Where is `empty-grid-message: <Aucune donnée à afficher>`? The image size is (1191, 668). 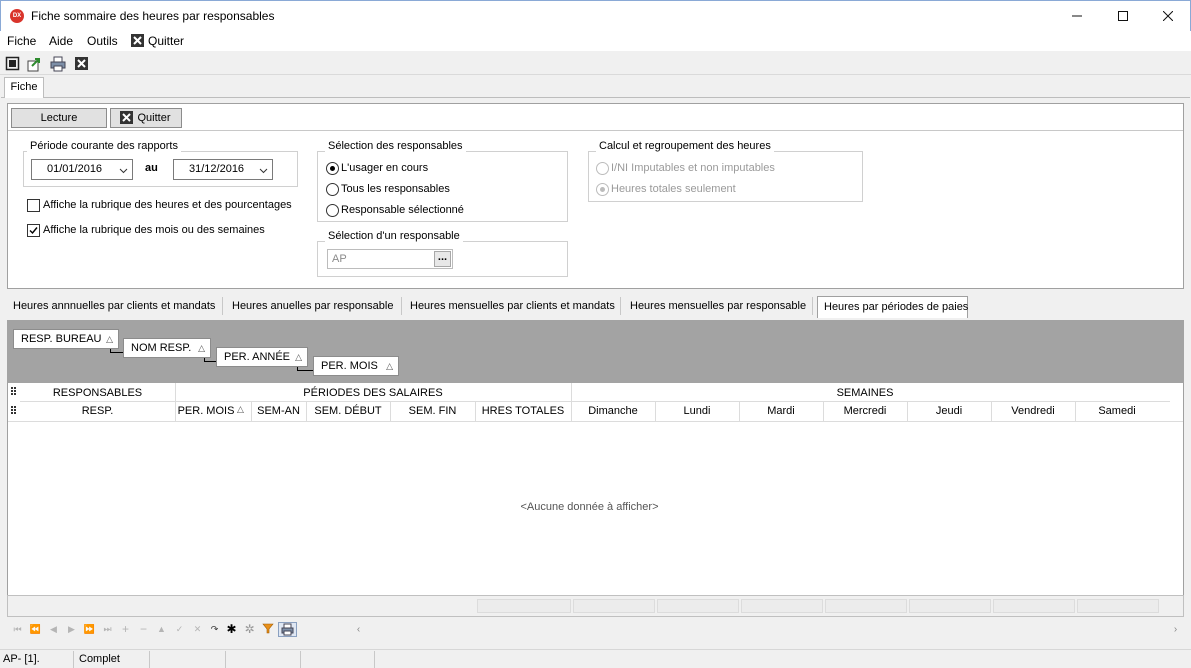 empty-grid-message: <Aucune donnée à afficher> is located at coordinates (589, 507).